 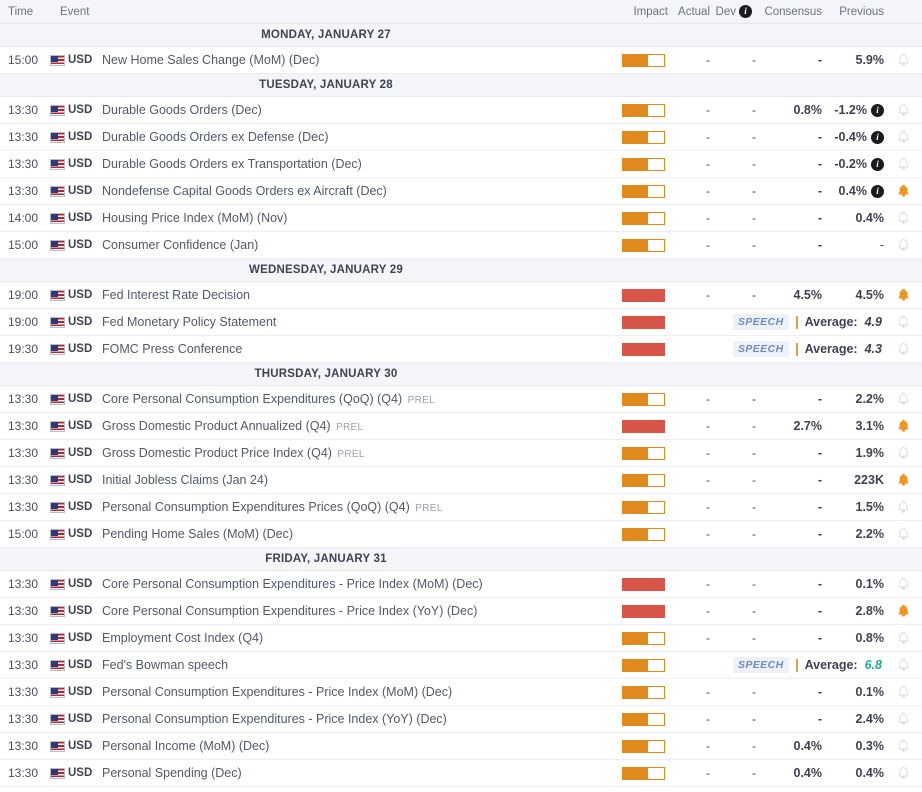 What do you see at coordinates (350, 218) in the screenshot?
I see `event-name-cell: Housing Price Index (MoM) (Nov)` at bounding box center [350, 218].